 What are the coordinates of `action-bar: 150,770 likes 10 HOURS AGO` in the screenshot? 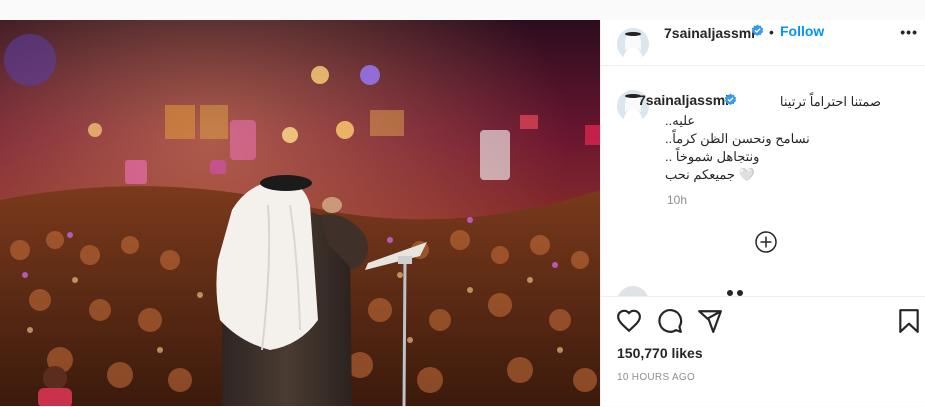 It's located at (763, 351).